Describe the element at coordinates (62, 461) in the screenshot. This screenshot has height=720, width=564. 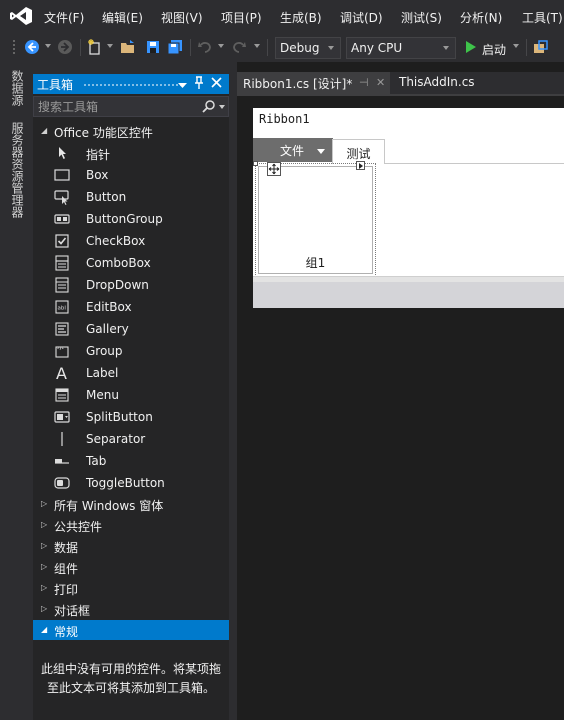
I see `tab-icon` at that location.